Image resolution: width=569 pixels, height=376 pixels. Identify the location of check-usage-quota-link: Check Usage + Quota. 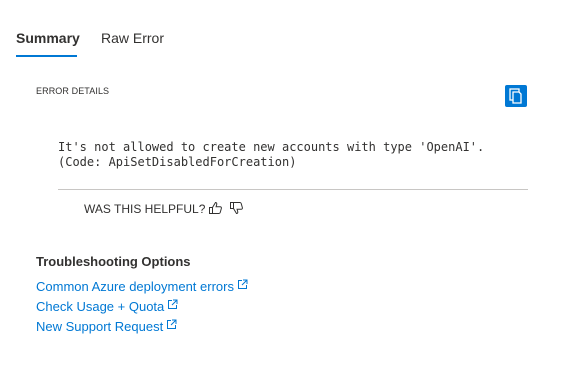
(107, 306).